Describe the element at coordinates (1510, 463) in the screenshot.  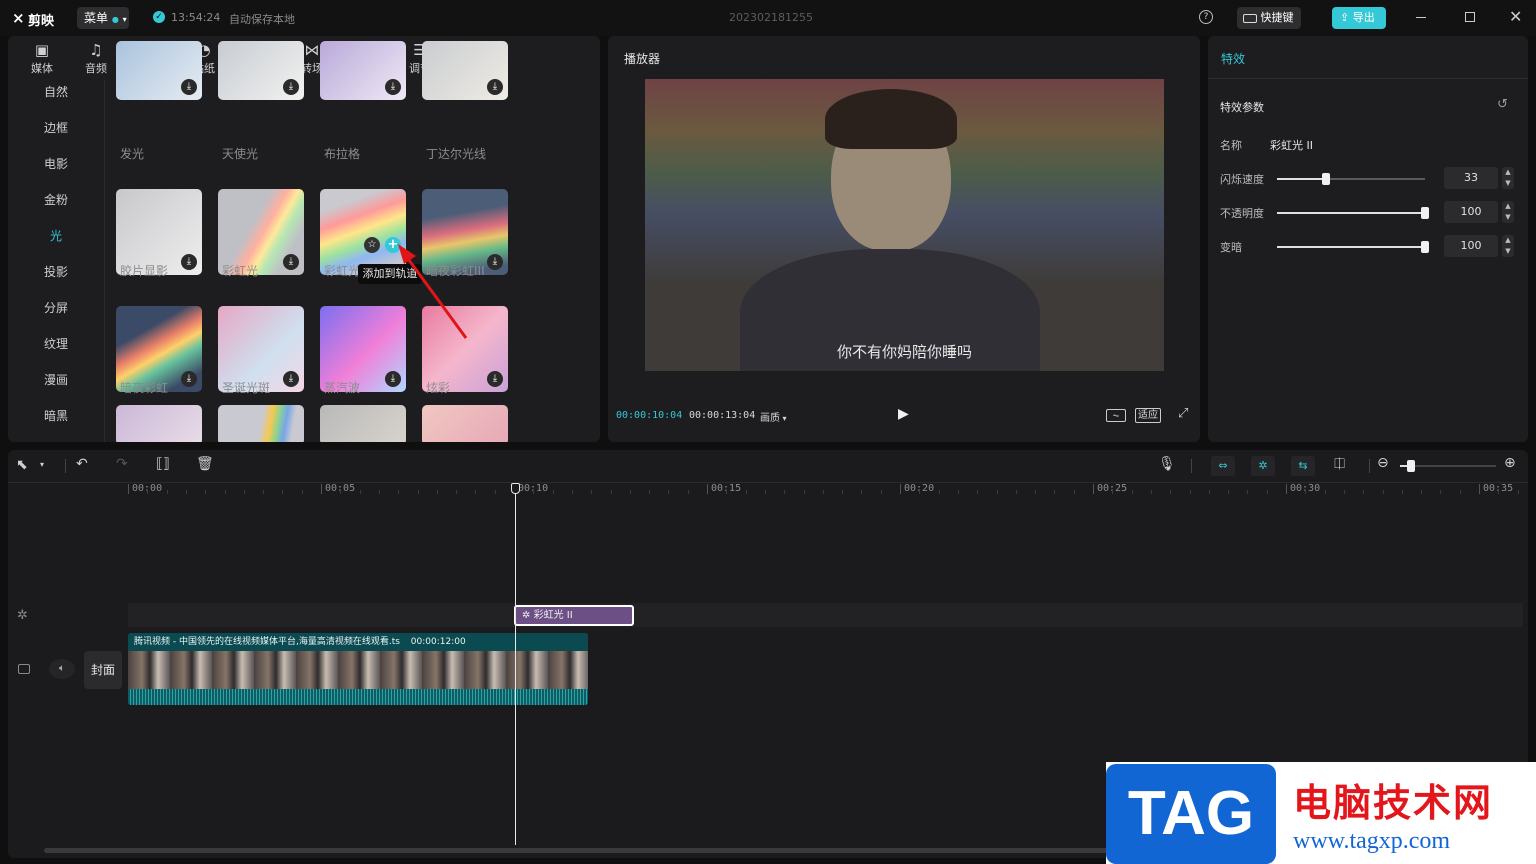
I see `zoom-in-icon: ⊕` at that location.